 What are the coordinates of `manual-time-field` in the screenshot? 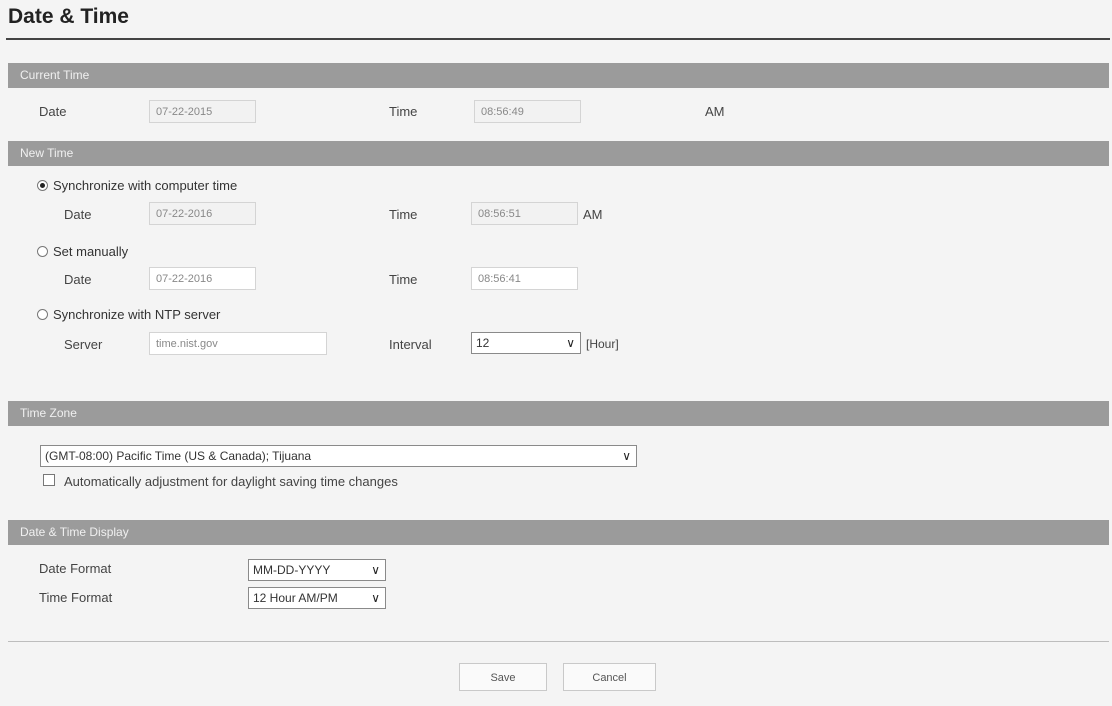 It's located at (524, 278).